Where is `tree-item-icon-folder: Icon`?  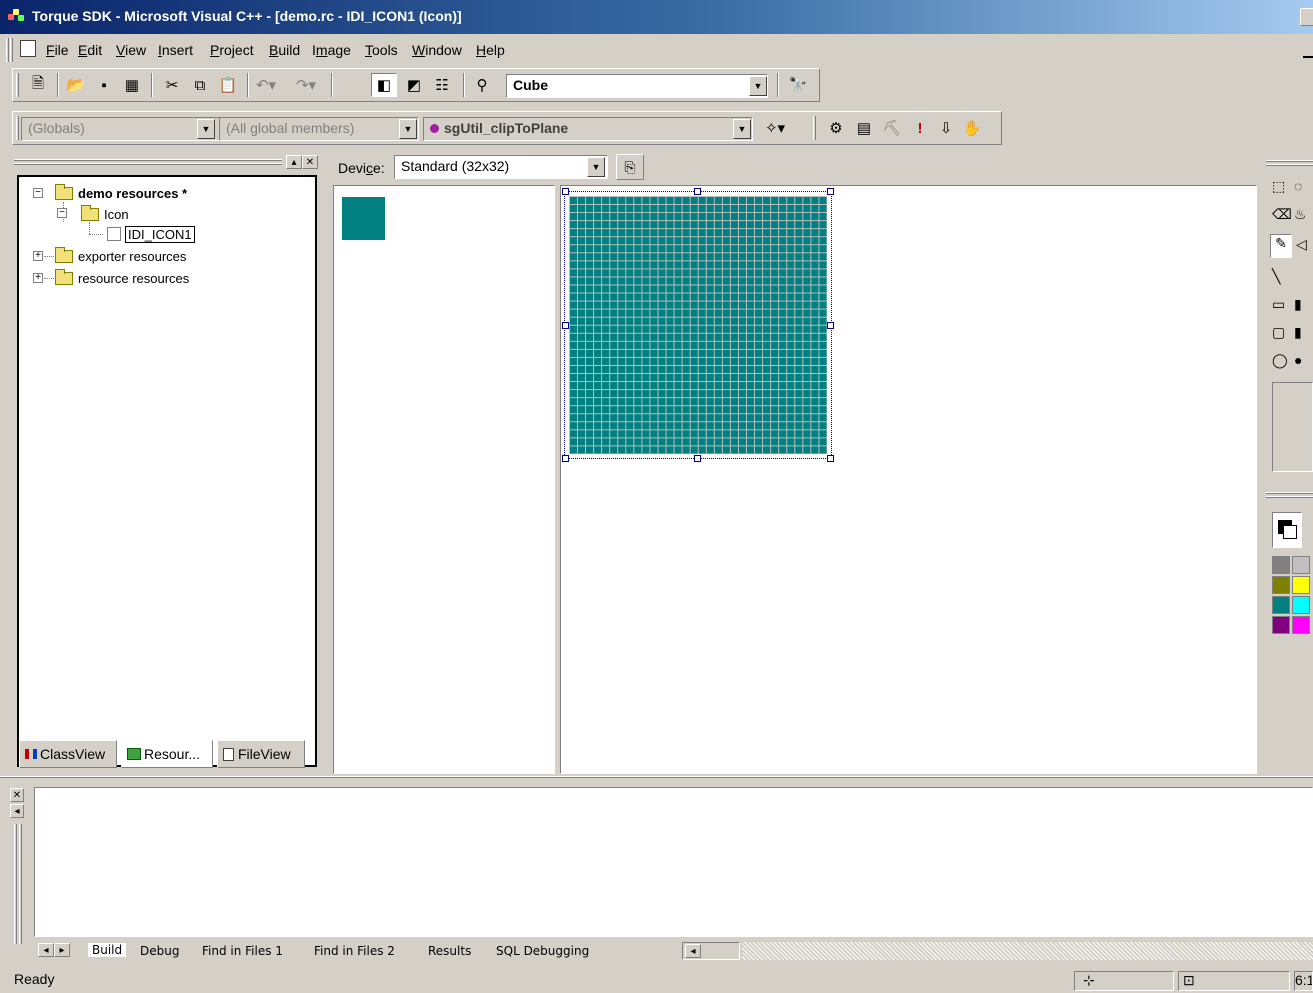
tree-item-icon-folder: Icon is located at coordinates (105, 214).